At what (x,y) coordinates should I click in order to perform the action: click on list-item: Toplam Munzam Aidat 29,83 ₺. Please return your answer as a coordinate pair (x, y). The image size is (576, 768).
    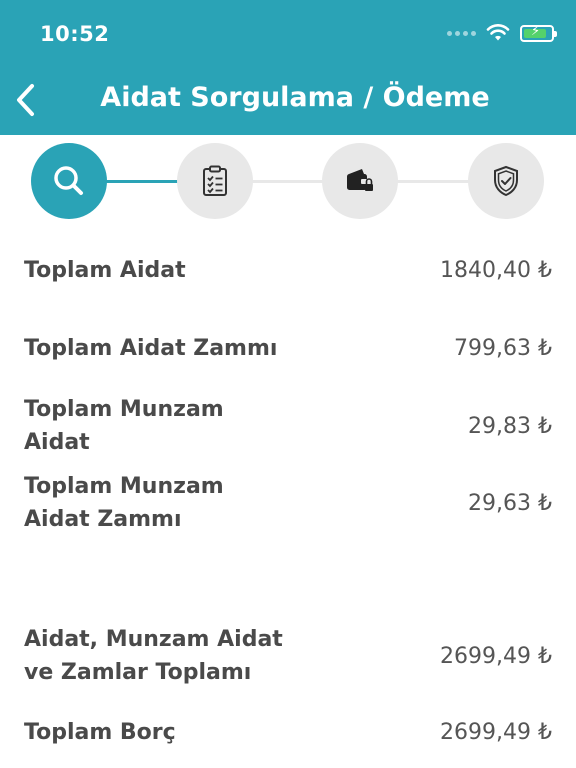
    Looking at the image, I should click on (288, 426).